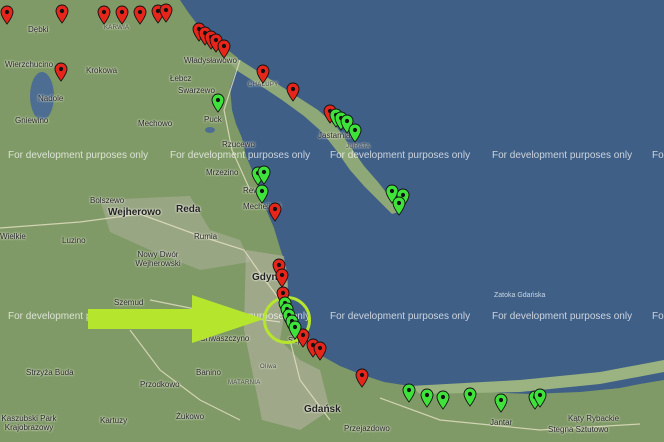  What do you see at coordinates (268, 367) in the screenshot?
I see `place-label: Oliwa` at bounding box center [268, 367].